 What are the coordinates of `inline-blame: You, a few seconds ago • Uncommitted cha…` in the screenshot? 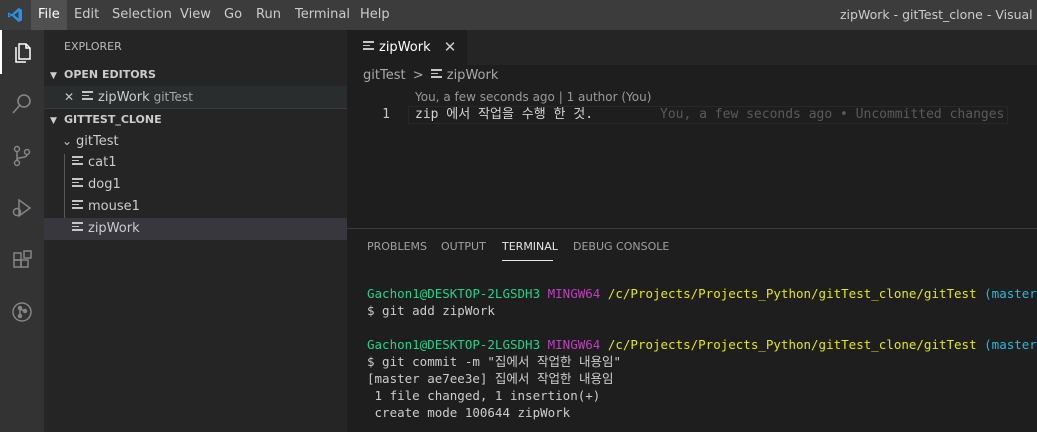 It's located at (832, 114).